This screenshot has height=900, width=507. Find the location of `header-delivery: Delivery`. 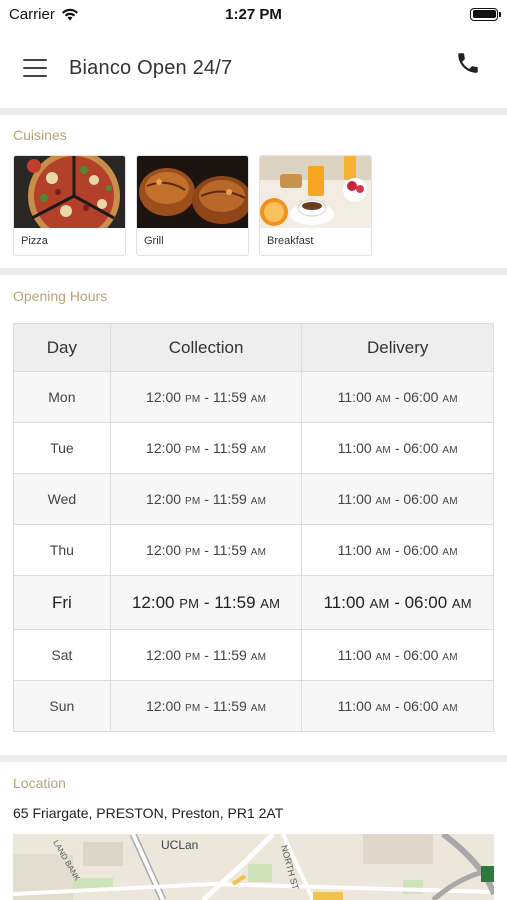

header-delivery: Delivery is located at coordinates (397, 347).